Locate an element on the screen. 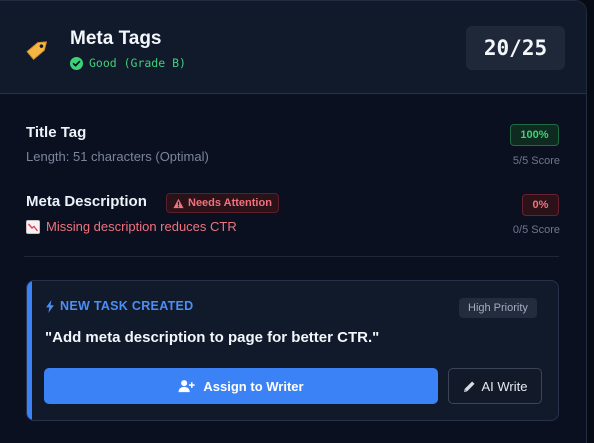 Image resolution: width=594 pixels, height=443 pixels. lightning-icon is located at coordinates (50, 306).